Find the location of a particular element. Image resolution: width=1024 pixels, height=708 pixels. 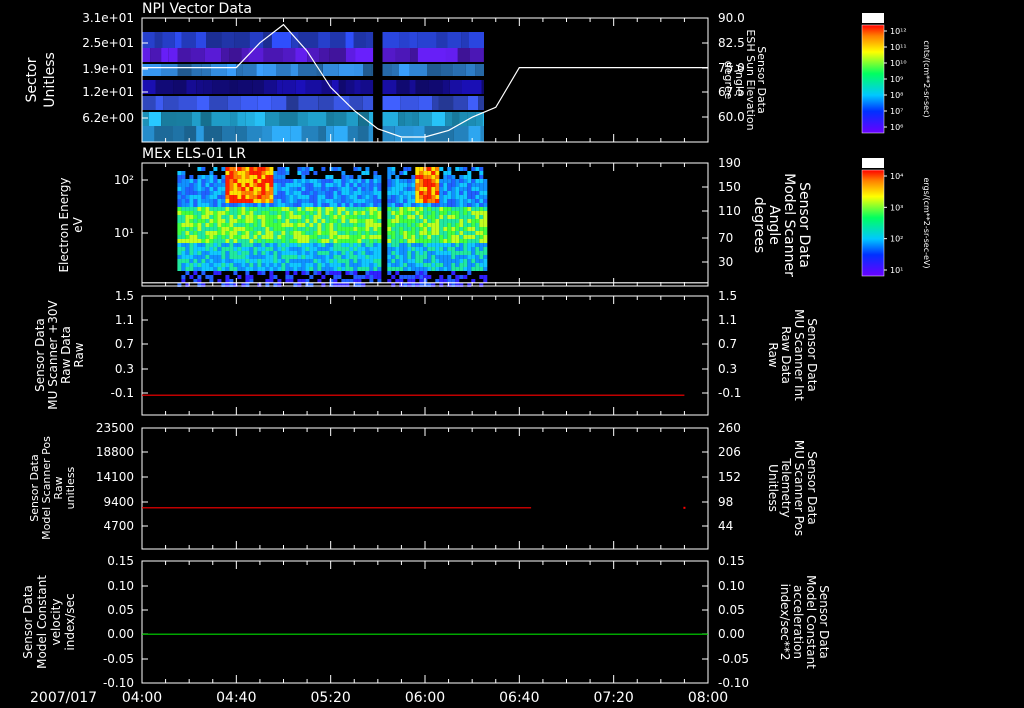

y-axis-label-right: Raw is located at coordinates (773, 354).